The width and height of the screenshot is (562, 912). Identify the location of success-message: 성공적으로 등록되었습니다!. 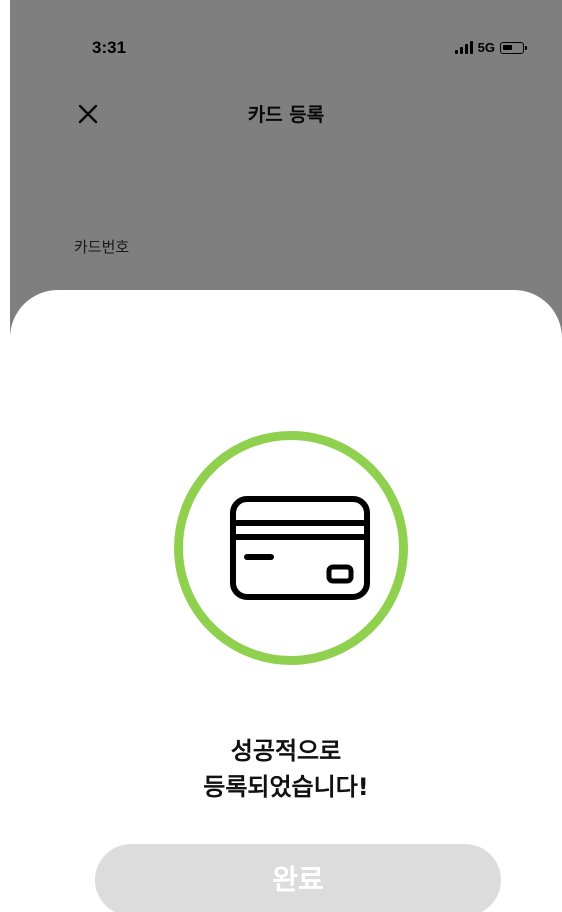
(286, 769).